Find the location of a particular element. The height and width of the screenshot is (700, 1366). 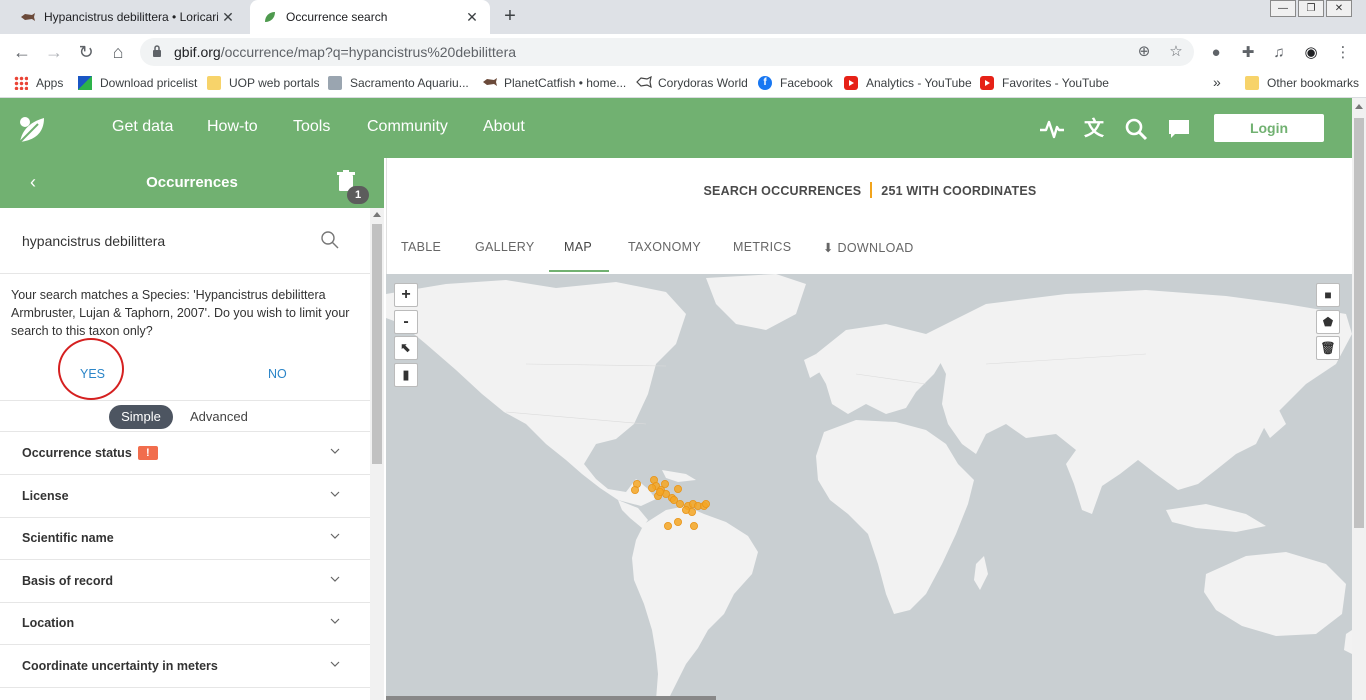

bookmark-facebook: f Facebook is located at coordinates (795, 83).